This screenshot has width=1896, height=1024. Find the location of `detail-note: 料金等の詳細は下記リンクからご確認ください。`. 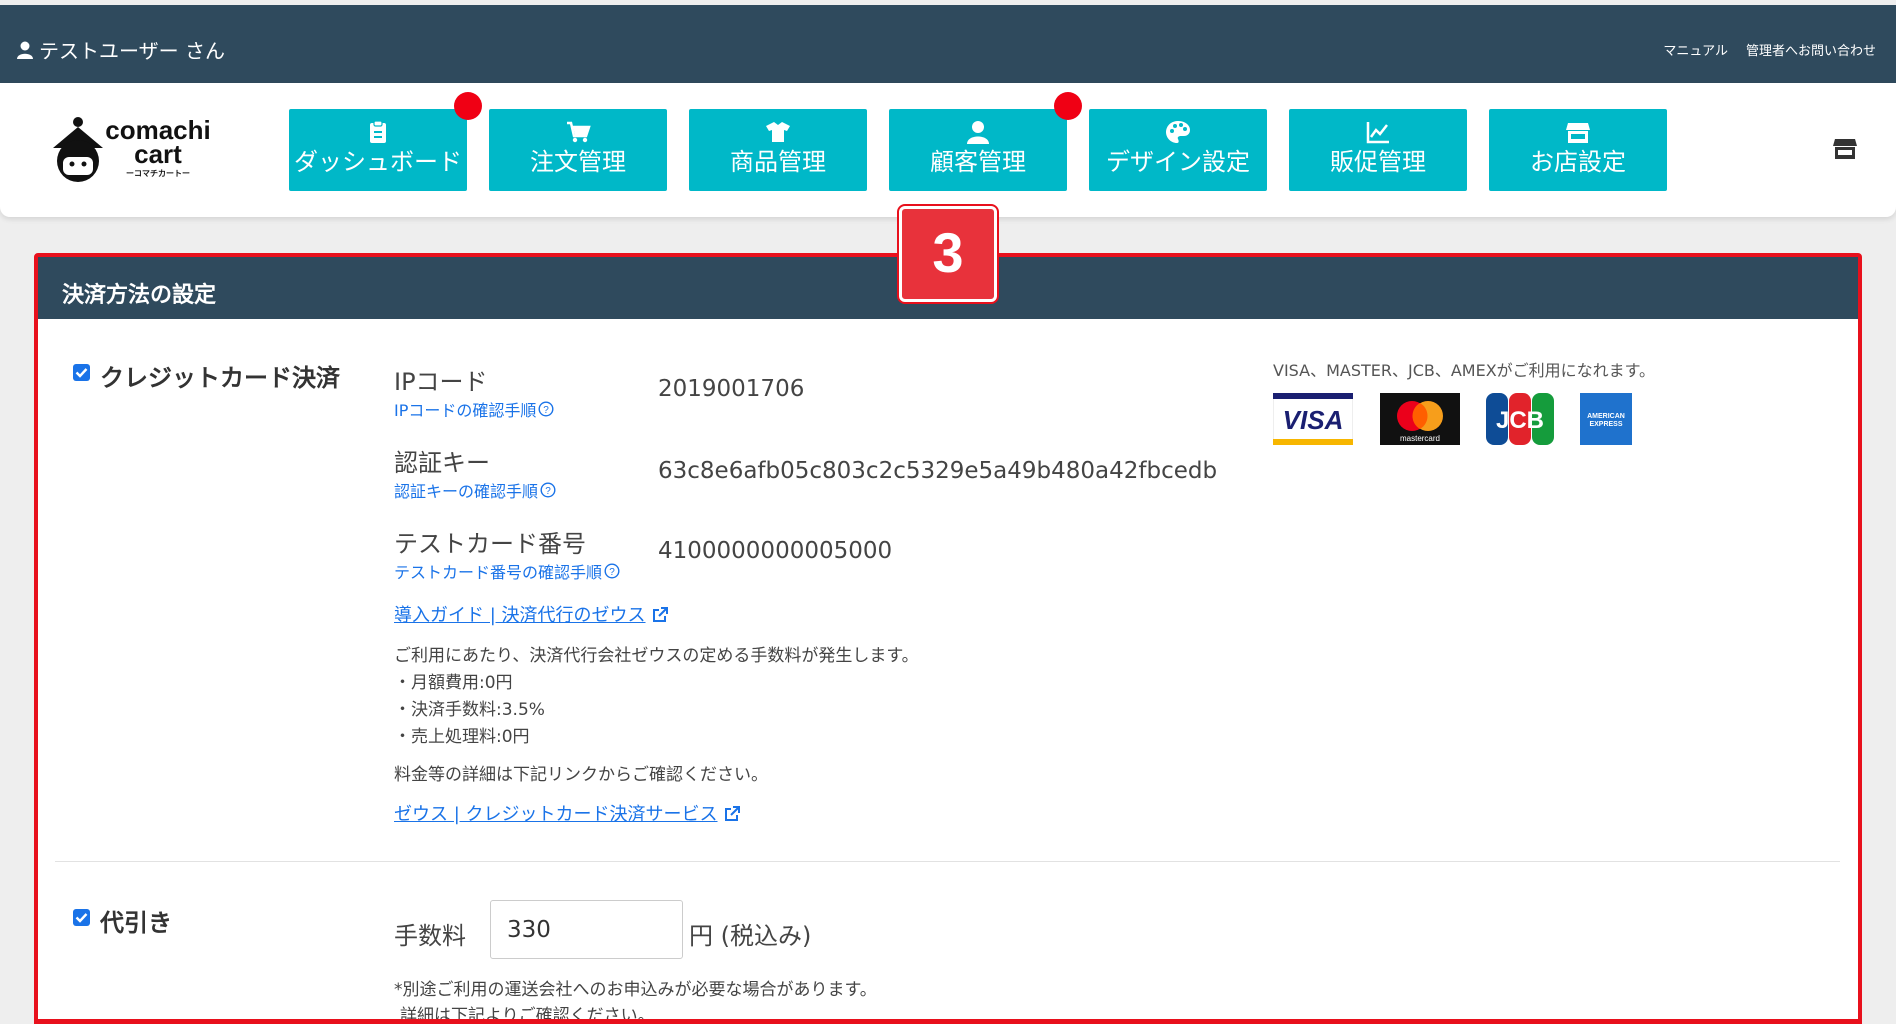

detail-note: 料金等の詳細は下記リンクからご確認ください。 is located at coordinates (581, 775).